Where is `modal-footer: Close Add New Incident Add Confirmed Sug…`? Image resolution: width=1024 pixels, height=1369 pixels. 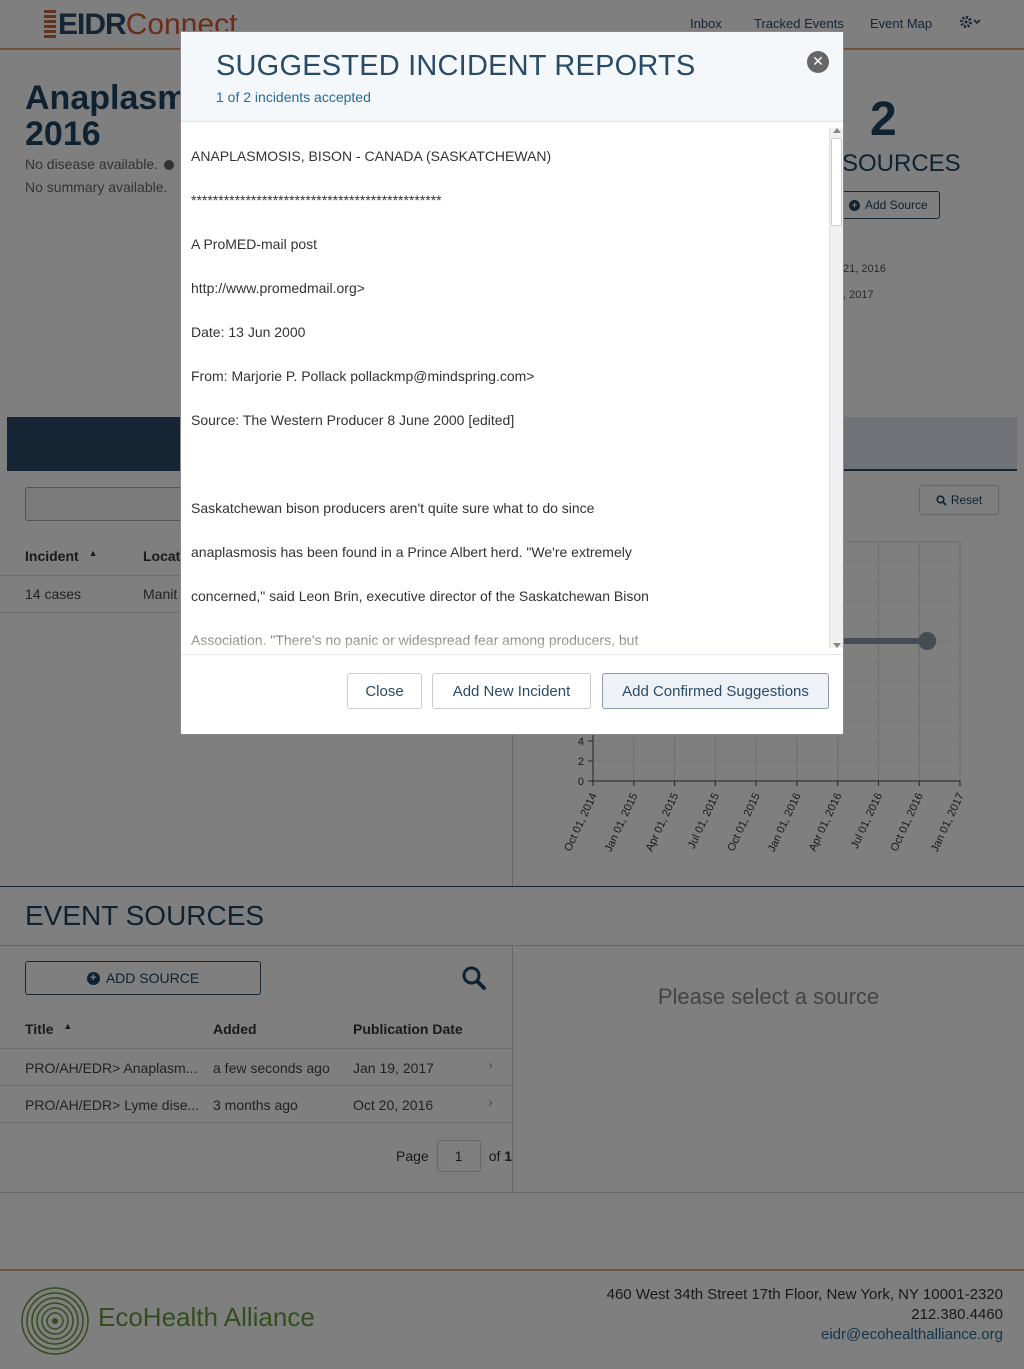
modal-footer: Close Add New Incident Add Confirmed Sug… is located at coordinates (512, 694).